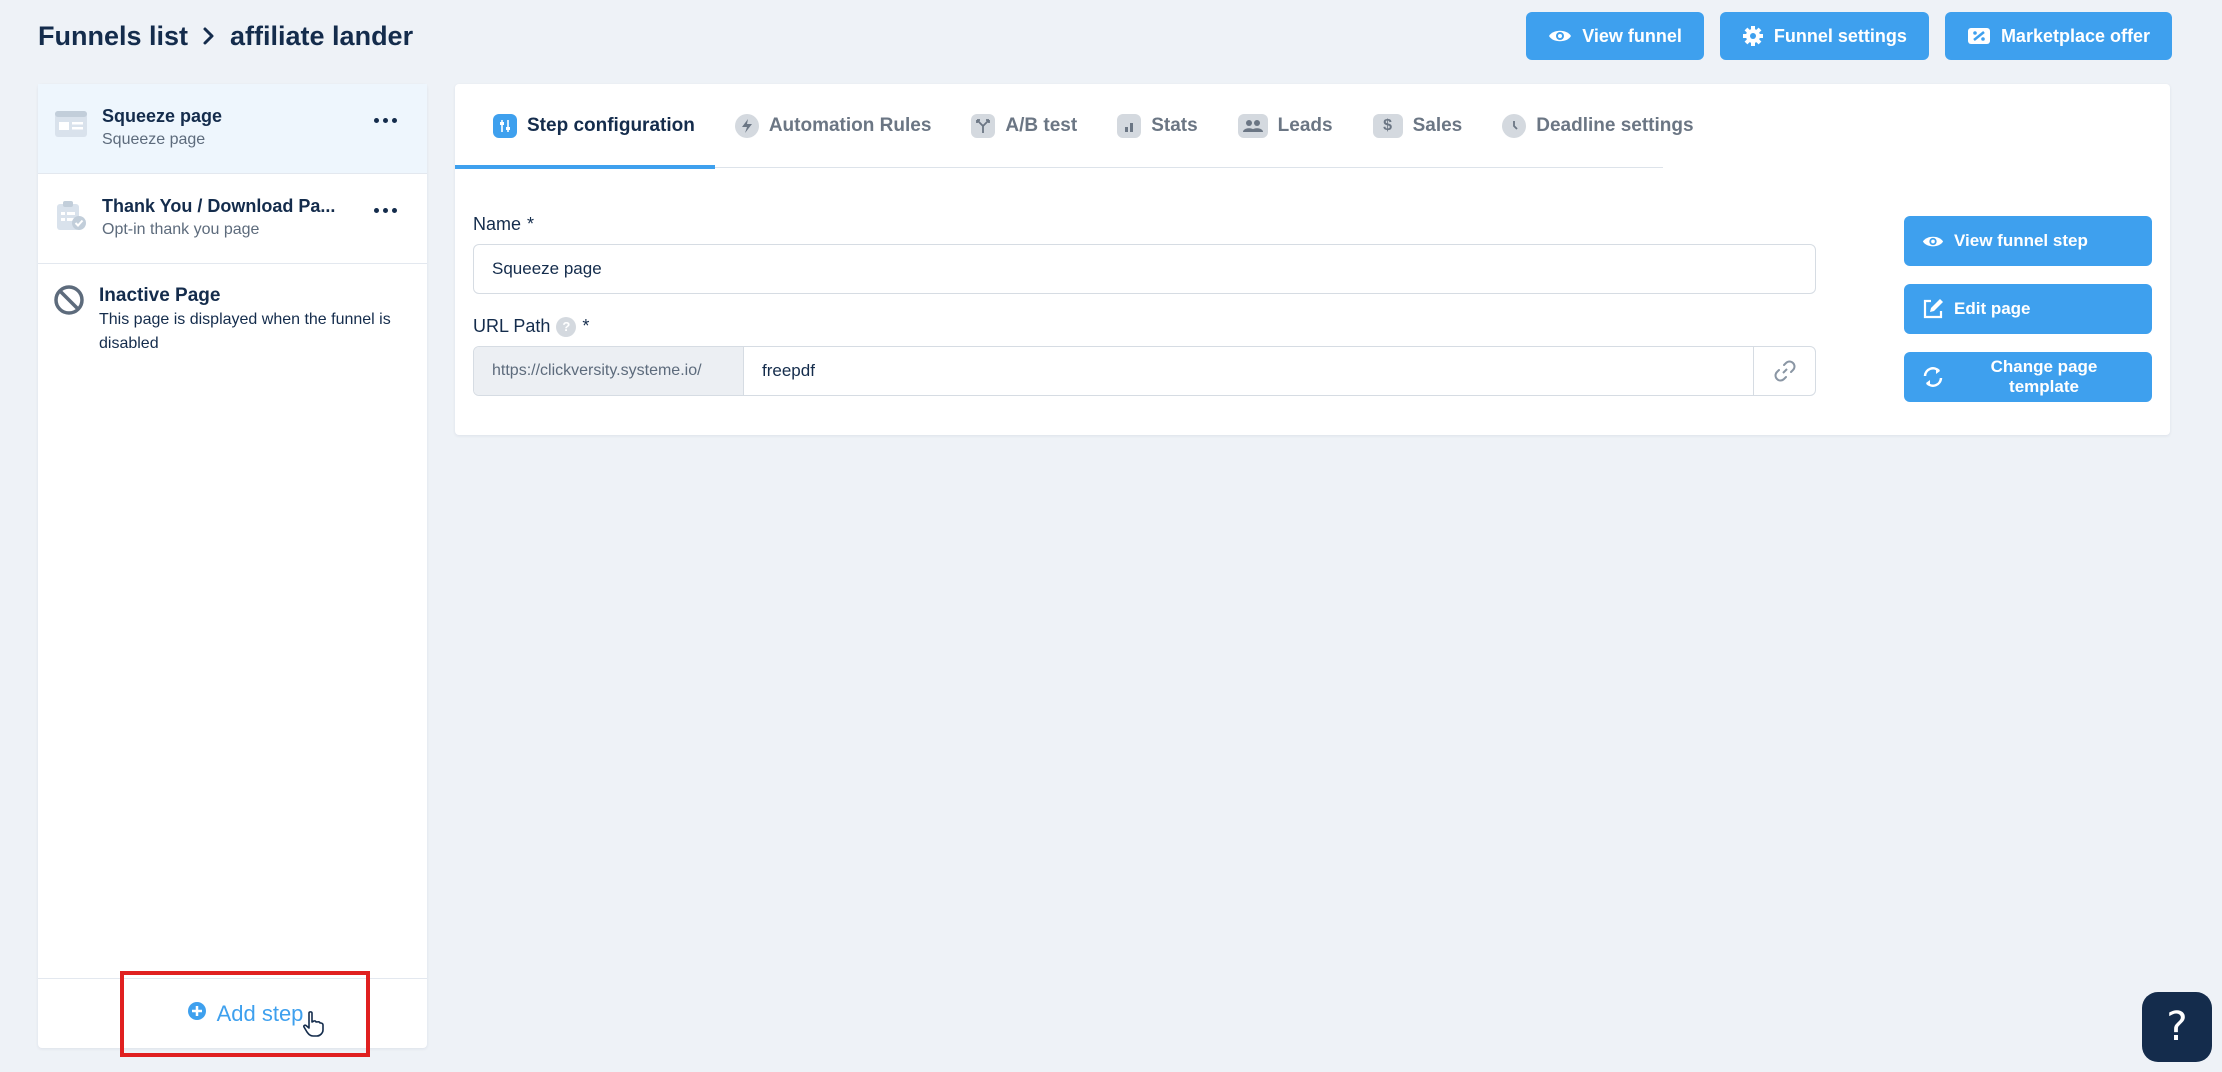  Describe the element at coordinates (1615, 125) in the screenshot. I see `tab-label: Deadline settings` at that location.